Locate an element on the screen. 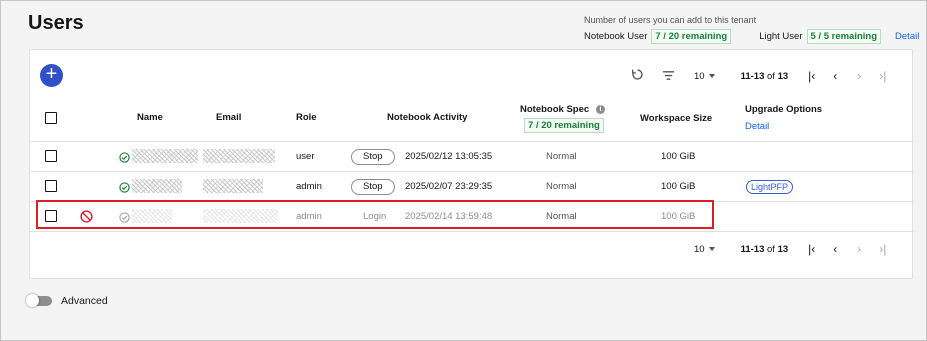  light-user-quota-badge: 5 / 5 remaining is located at coordinates (844, 36).